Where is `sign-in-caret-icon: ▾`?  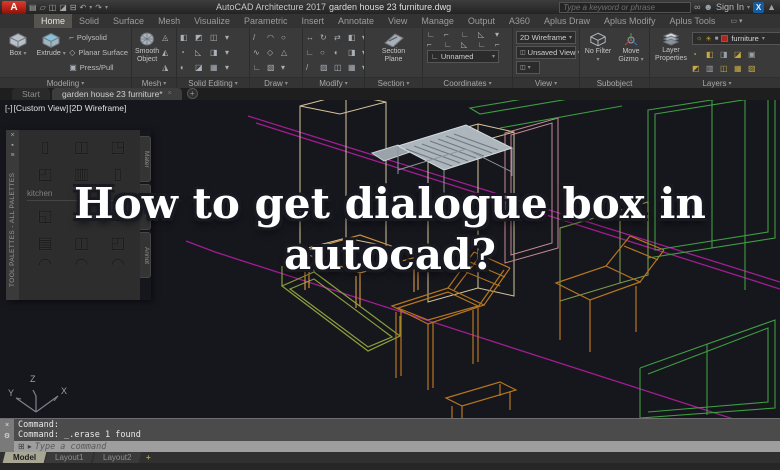
sign-in-caret-icon: ▾ is located at coordinates (748, 7).